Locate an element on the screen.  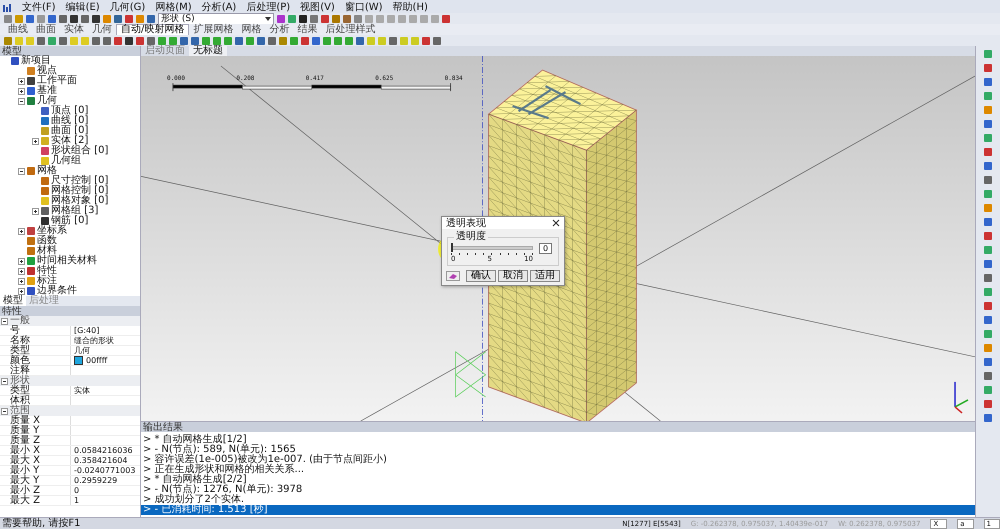
tree-item: 特性 is located at coordinates (47, 271).